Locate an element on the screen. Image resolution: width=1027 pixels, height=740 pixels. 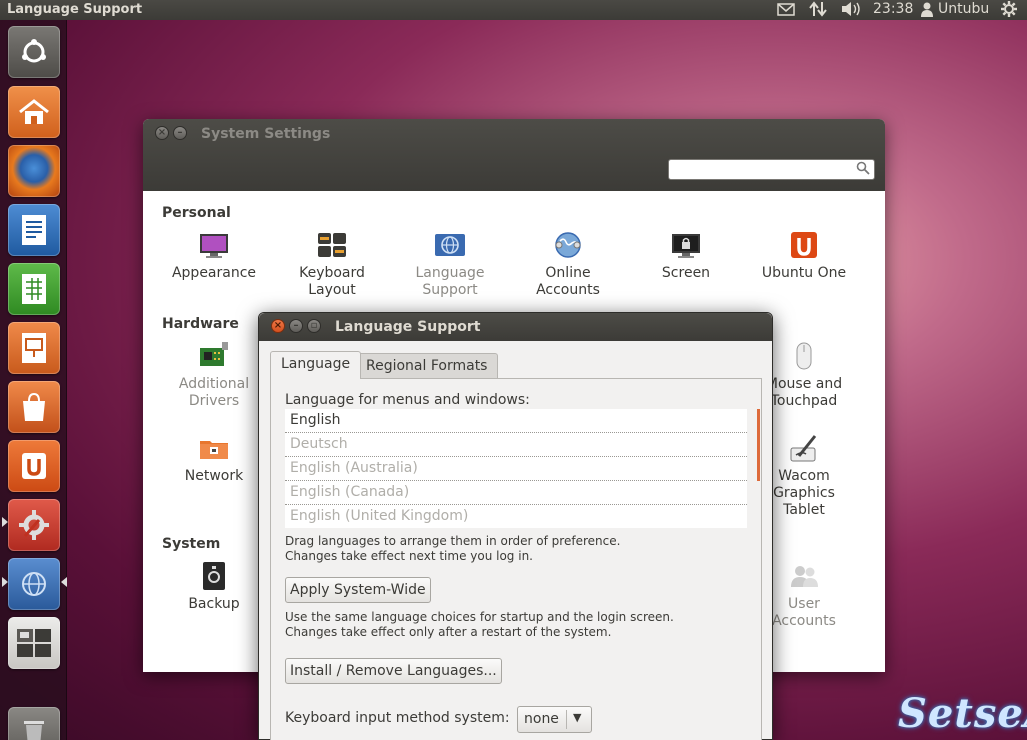
keyboard-layout-icon is located at coordinates (332, 245).